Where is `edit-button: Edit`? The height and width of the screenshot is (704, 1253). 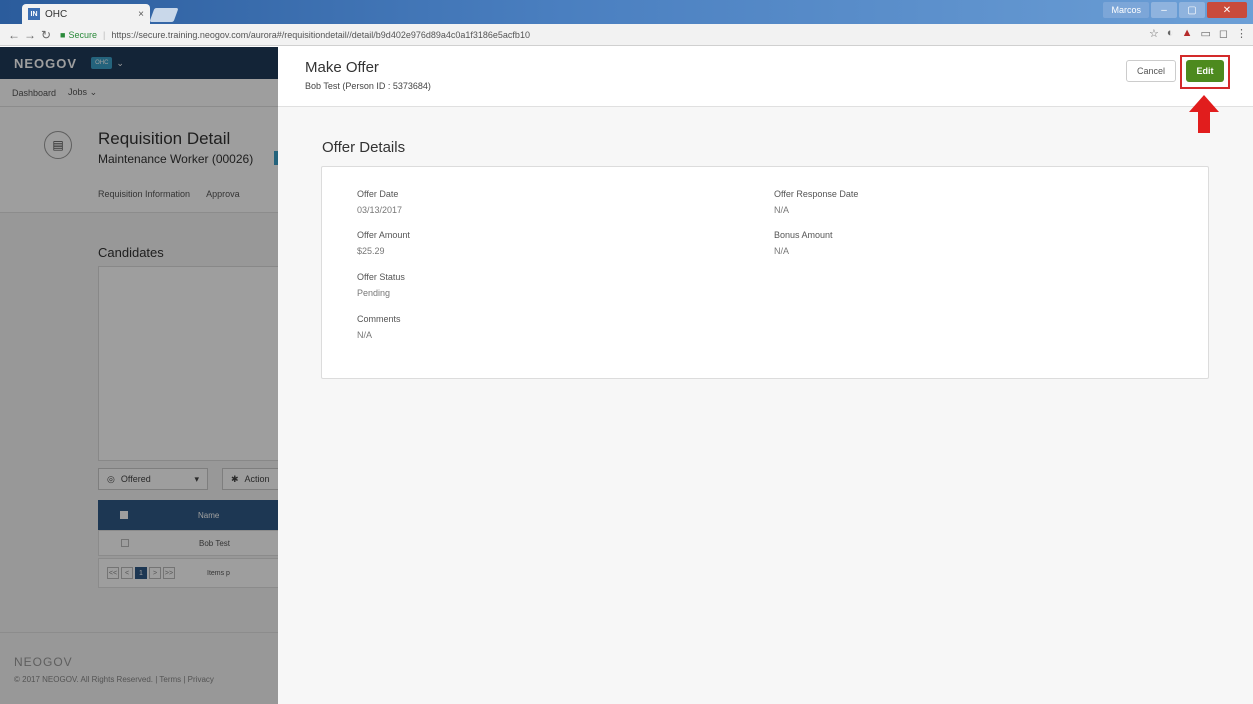
edit-button: Edit is located at coordinates (1205, 71).